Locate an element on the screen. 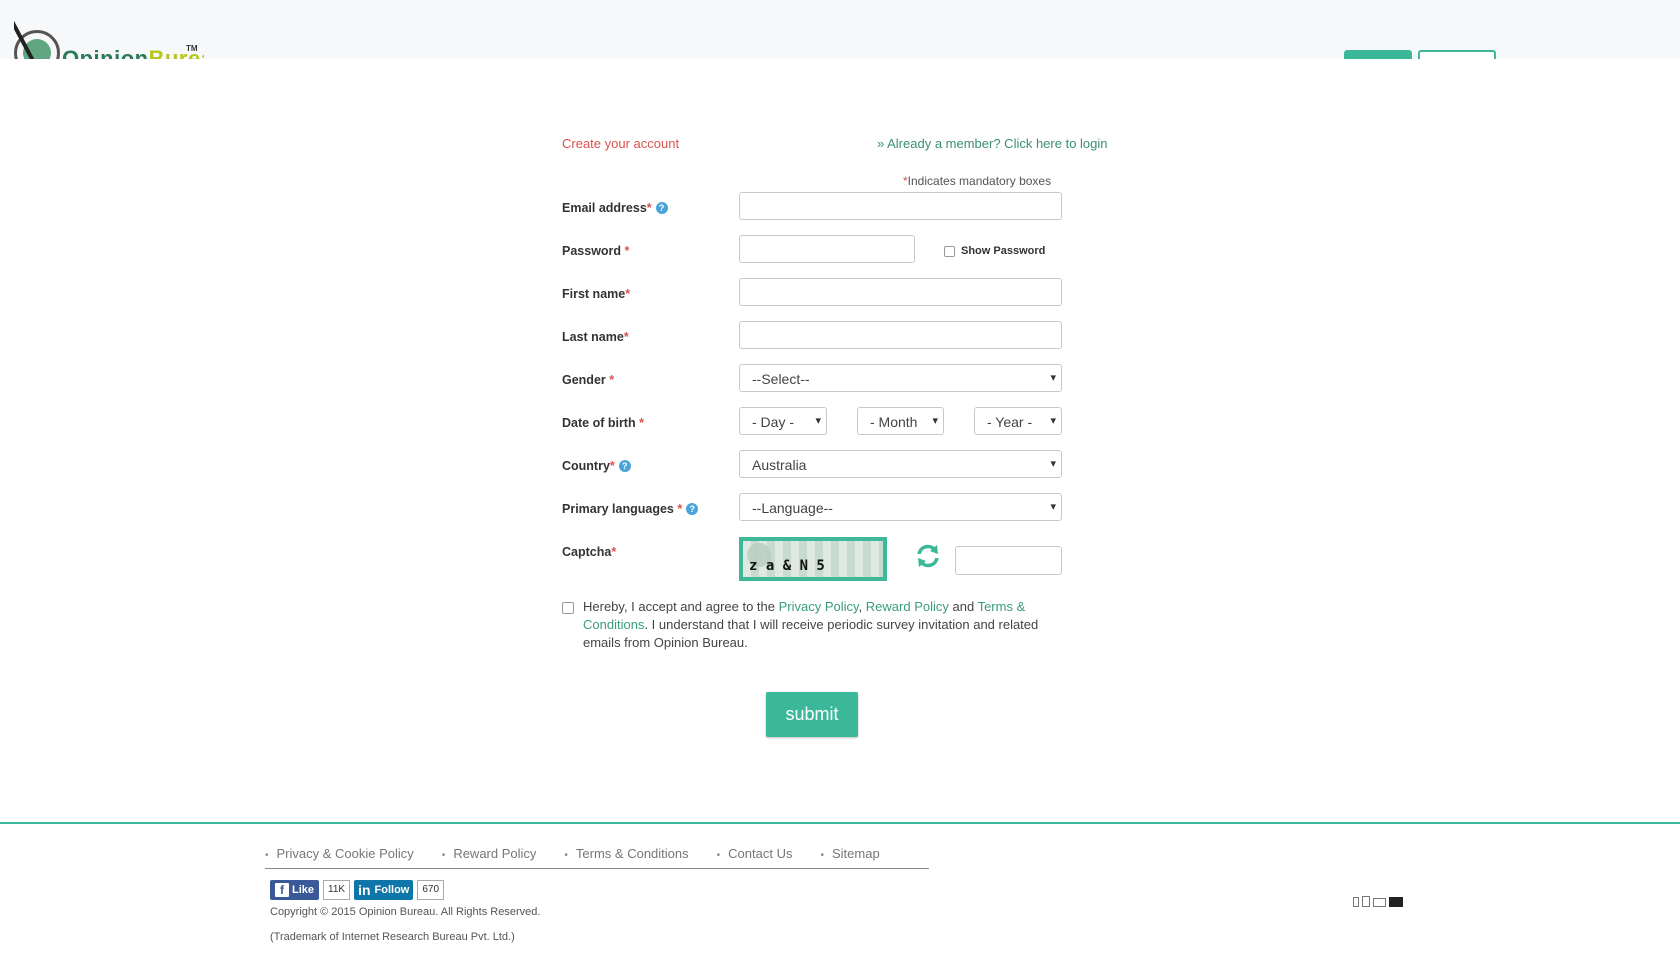 The width and height of the screenshot is (1680, 979). login-link: » Already a member? Click here to login is located at coordinates (992, 143).